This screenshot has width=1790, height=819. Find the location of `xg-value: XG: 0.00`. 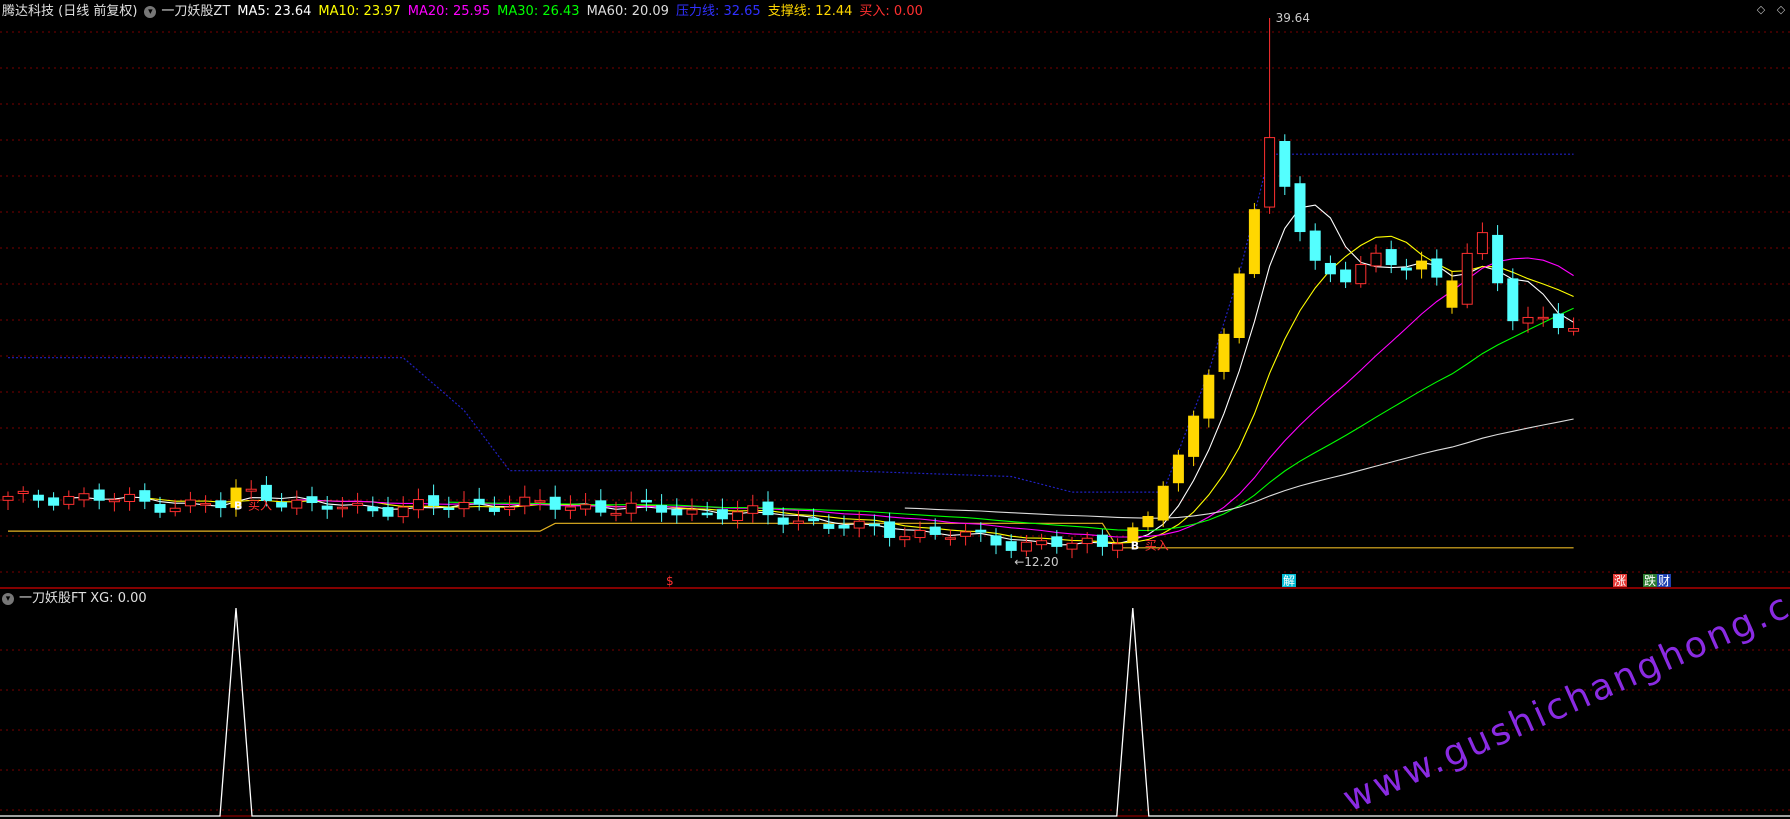

xg-value: XG: 0.00 is located at coordinates (118, 598).